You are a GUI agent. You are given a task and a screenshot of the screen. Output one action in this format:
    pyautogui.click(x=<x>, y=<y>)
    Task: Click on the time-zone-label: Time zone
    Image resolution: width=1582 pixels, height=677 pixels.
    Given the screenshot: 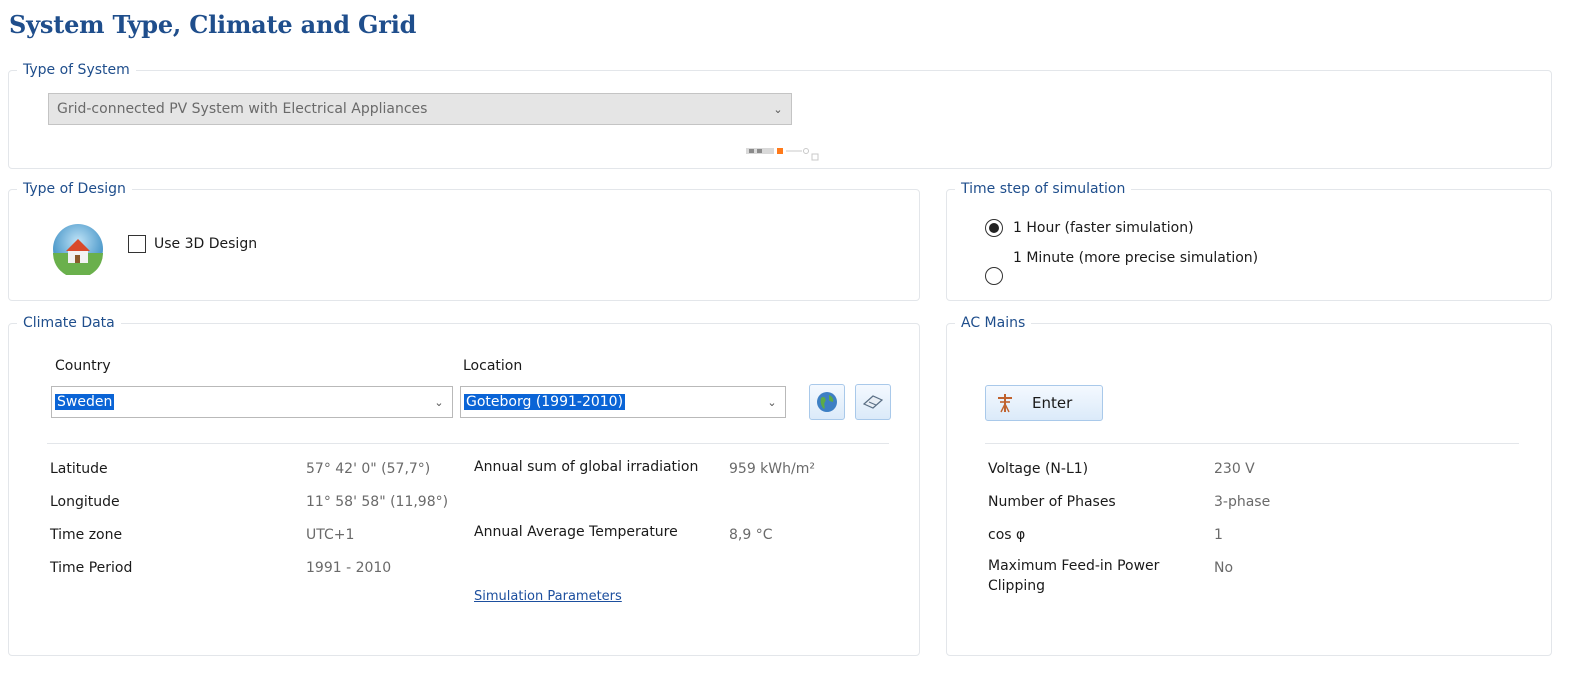 What is the action you would take?
    pyautogui.click(x=86, y=535)
    